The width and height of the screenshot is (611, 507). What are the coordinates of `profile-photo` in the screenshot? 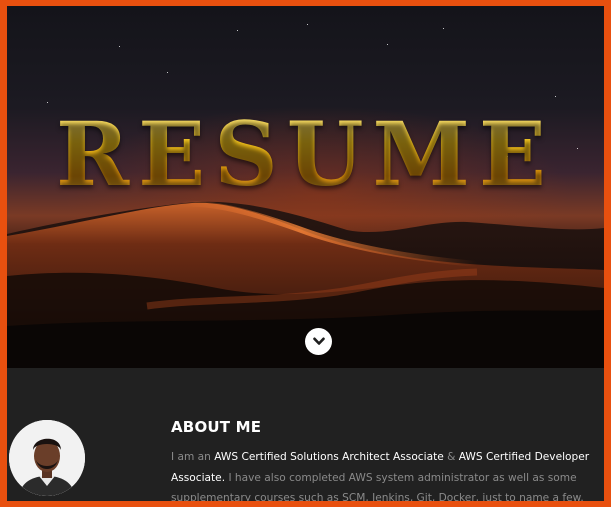 It's located at (47, 458).